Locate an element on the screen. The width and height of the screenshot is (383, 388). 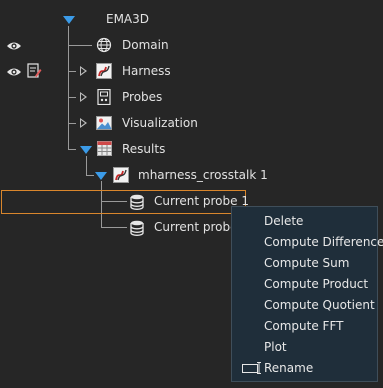
tree-item-harness: Harness is located at coordinates (146, 71).